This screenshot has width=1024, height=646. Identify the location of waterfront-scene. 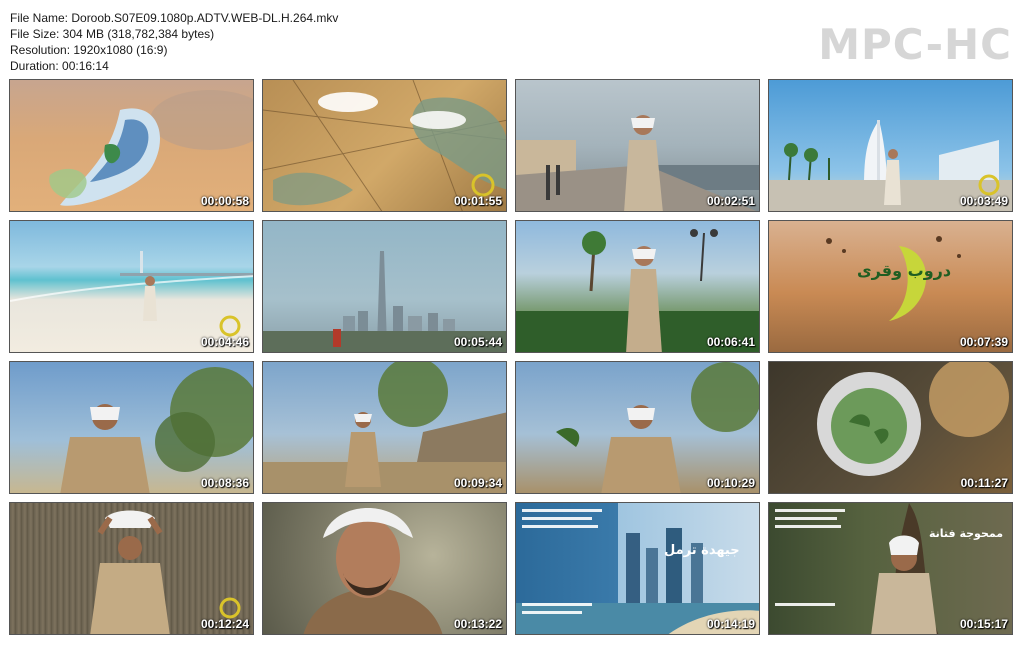
(637, 163).